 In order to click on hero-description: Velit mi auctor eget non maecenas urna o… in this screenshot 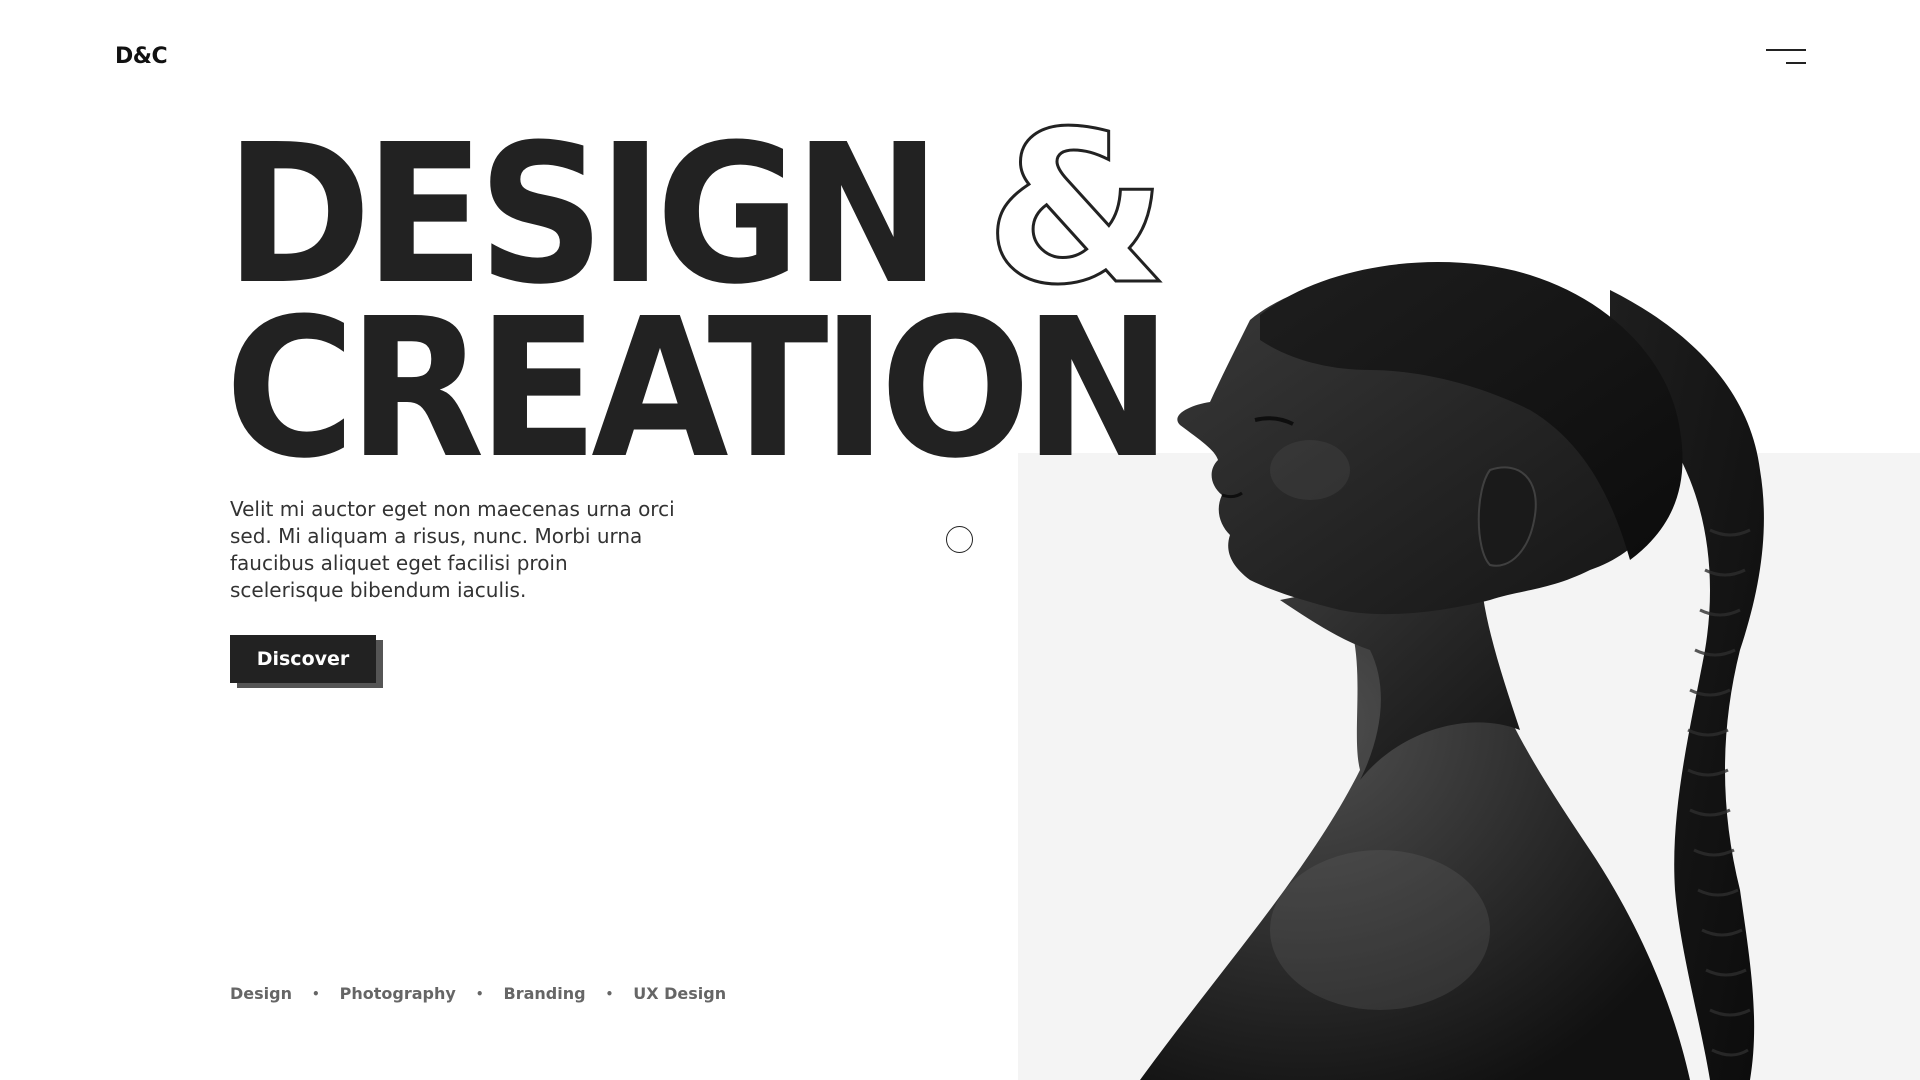, I will do `click(452, 549)`.